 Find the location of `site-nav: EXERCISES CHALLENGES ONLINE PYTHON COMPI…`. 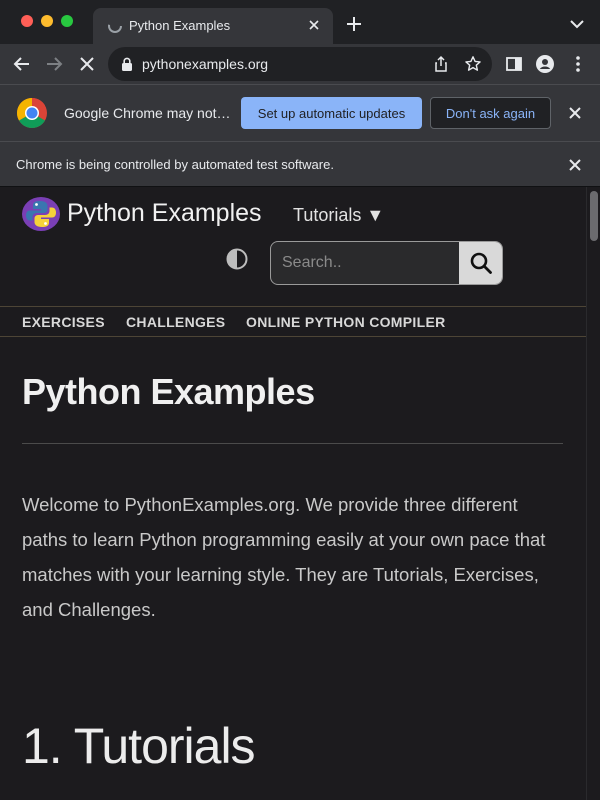

site-nav: EXERCISES CHALLENGES ONLINE PYTHON COMPI… is located at coordinates (293, 321).